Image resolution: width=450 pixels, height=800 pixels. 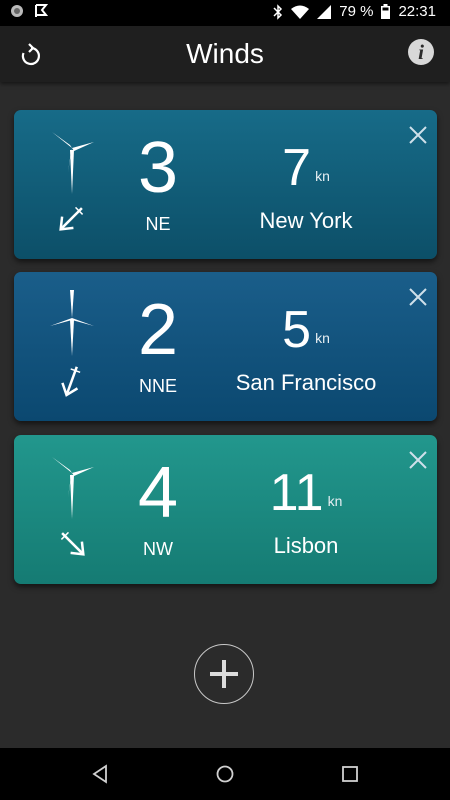 What do you see at coordinates (278, 11) in the screenshot?
I see `bluetooth-icon` at bounding box center [278, 11].